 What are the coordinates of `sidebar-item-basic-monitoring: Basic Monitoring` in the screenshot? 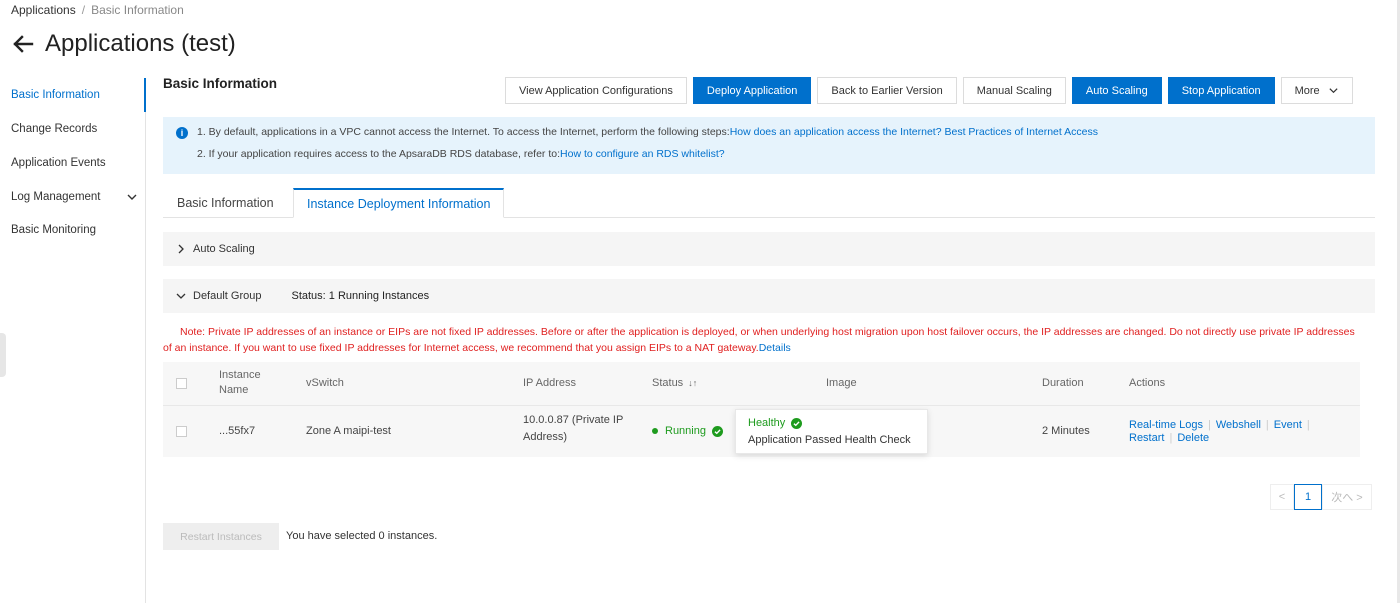 It's located at (53, 230).